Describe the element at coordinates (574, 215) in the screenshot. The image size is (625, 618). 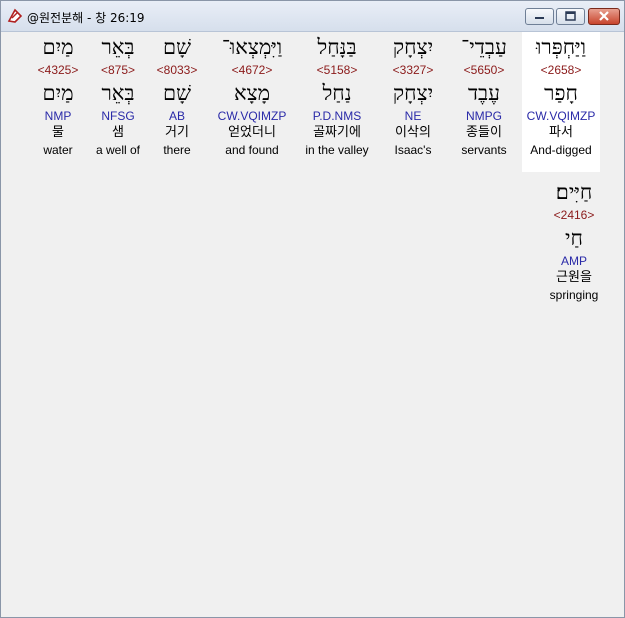
I see `strong-number: <2416>` at that location.